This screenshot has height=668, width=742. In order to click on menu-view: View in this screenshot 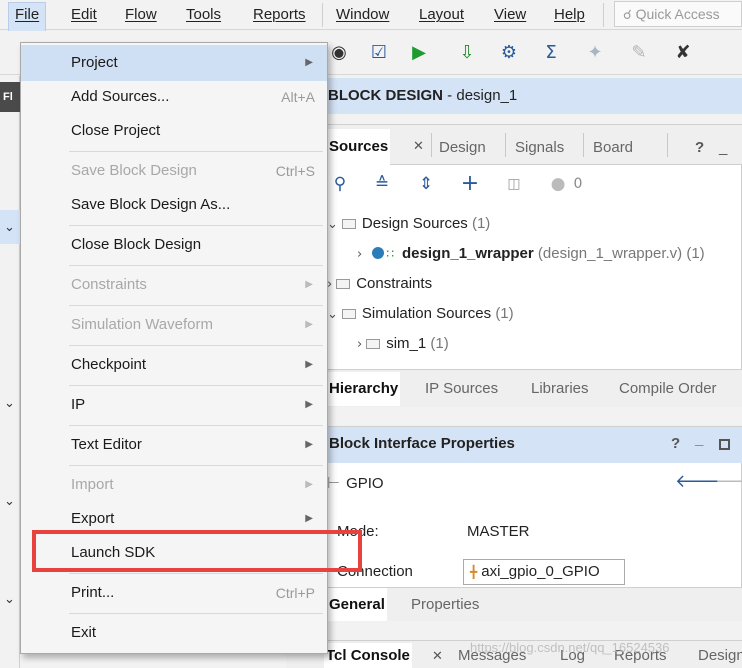, I will do `click(510, 15)`.